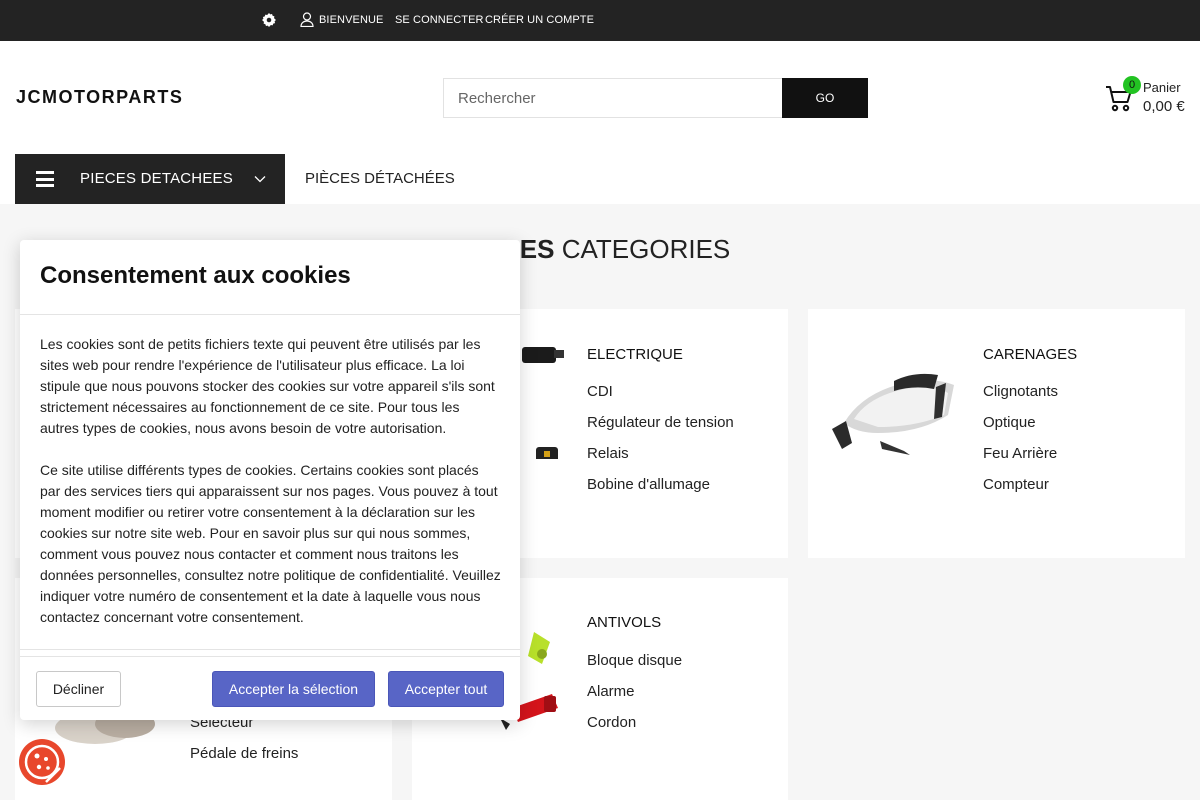 The width and height of the screenshot is (1200, 800). I want to click on user-icon, so click(307, 19).